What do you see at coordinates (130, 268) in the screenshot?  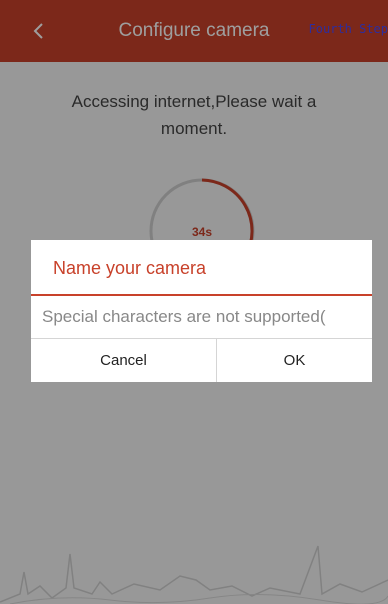 I see `dialog-title: Name your camera` at bounding box center [130, 268].